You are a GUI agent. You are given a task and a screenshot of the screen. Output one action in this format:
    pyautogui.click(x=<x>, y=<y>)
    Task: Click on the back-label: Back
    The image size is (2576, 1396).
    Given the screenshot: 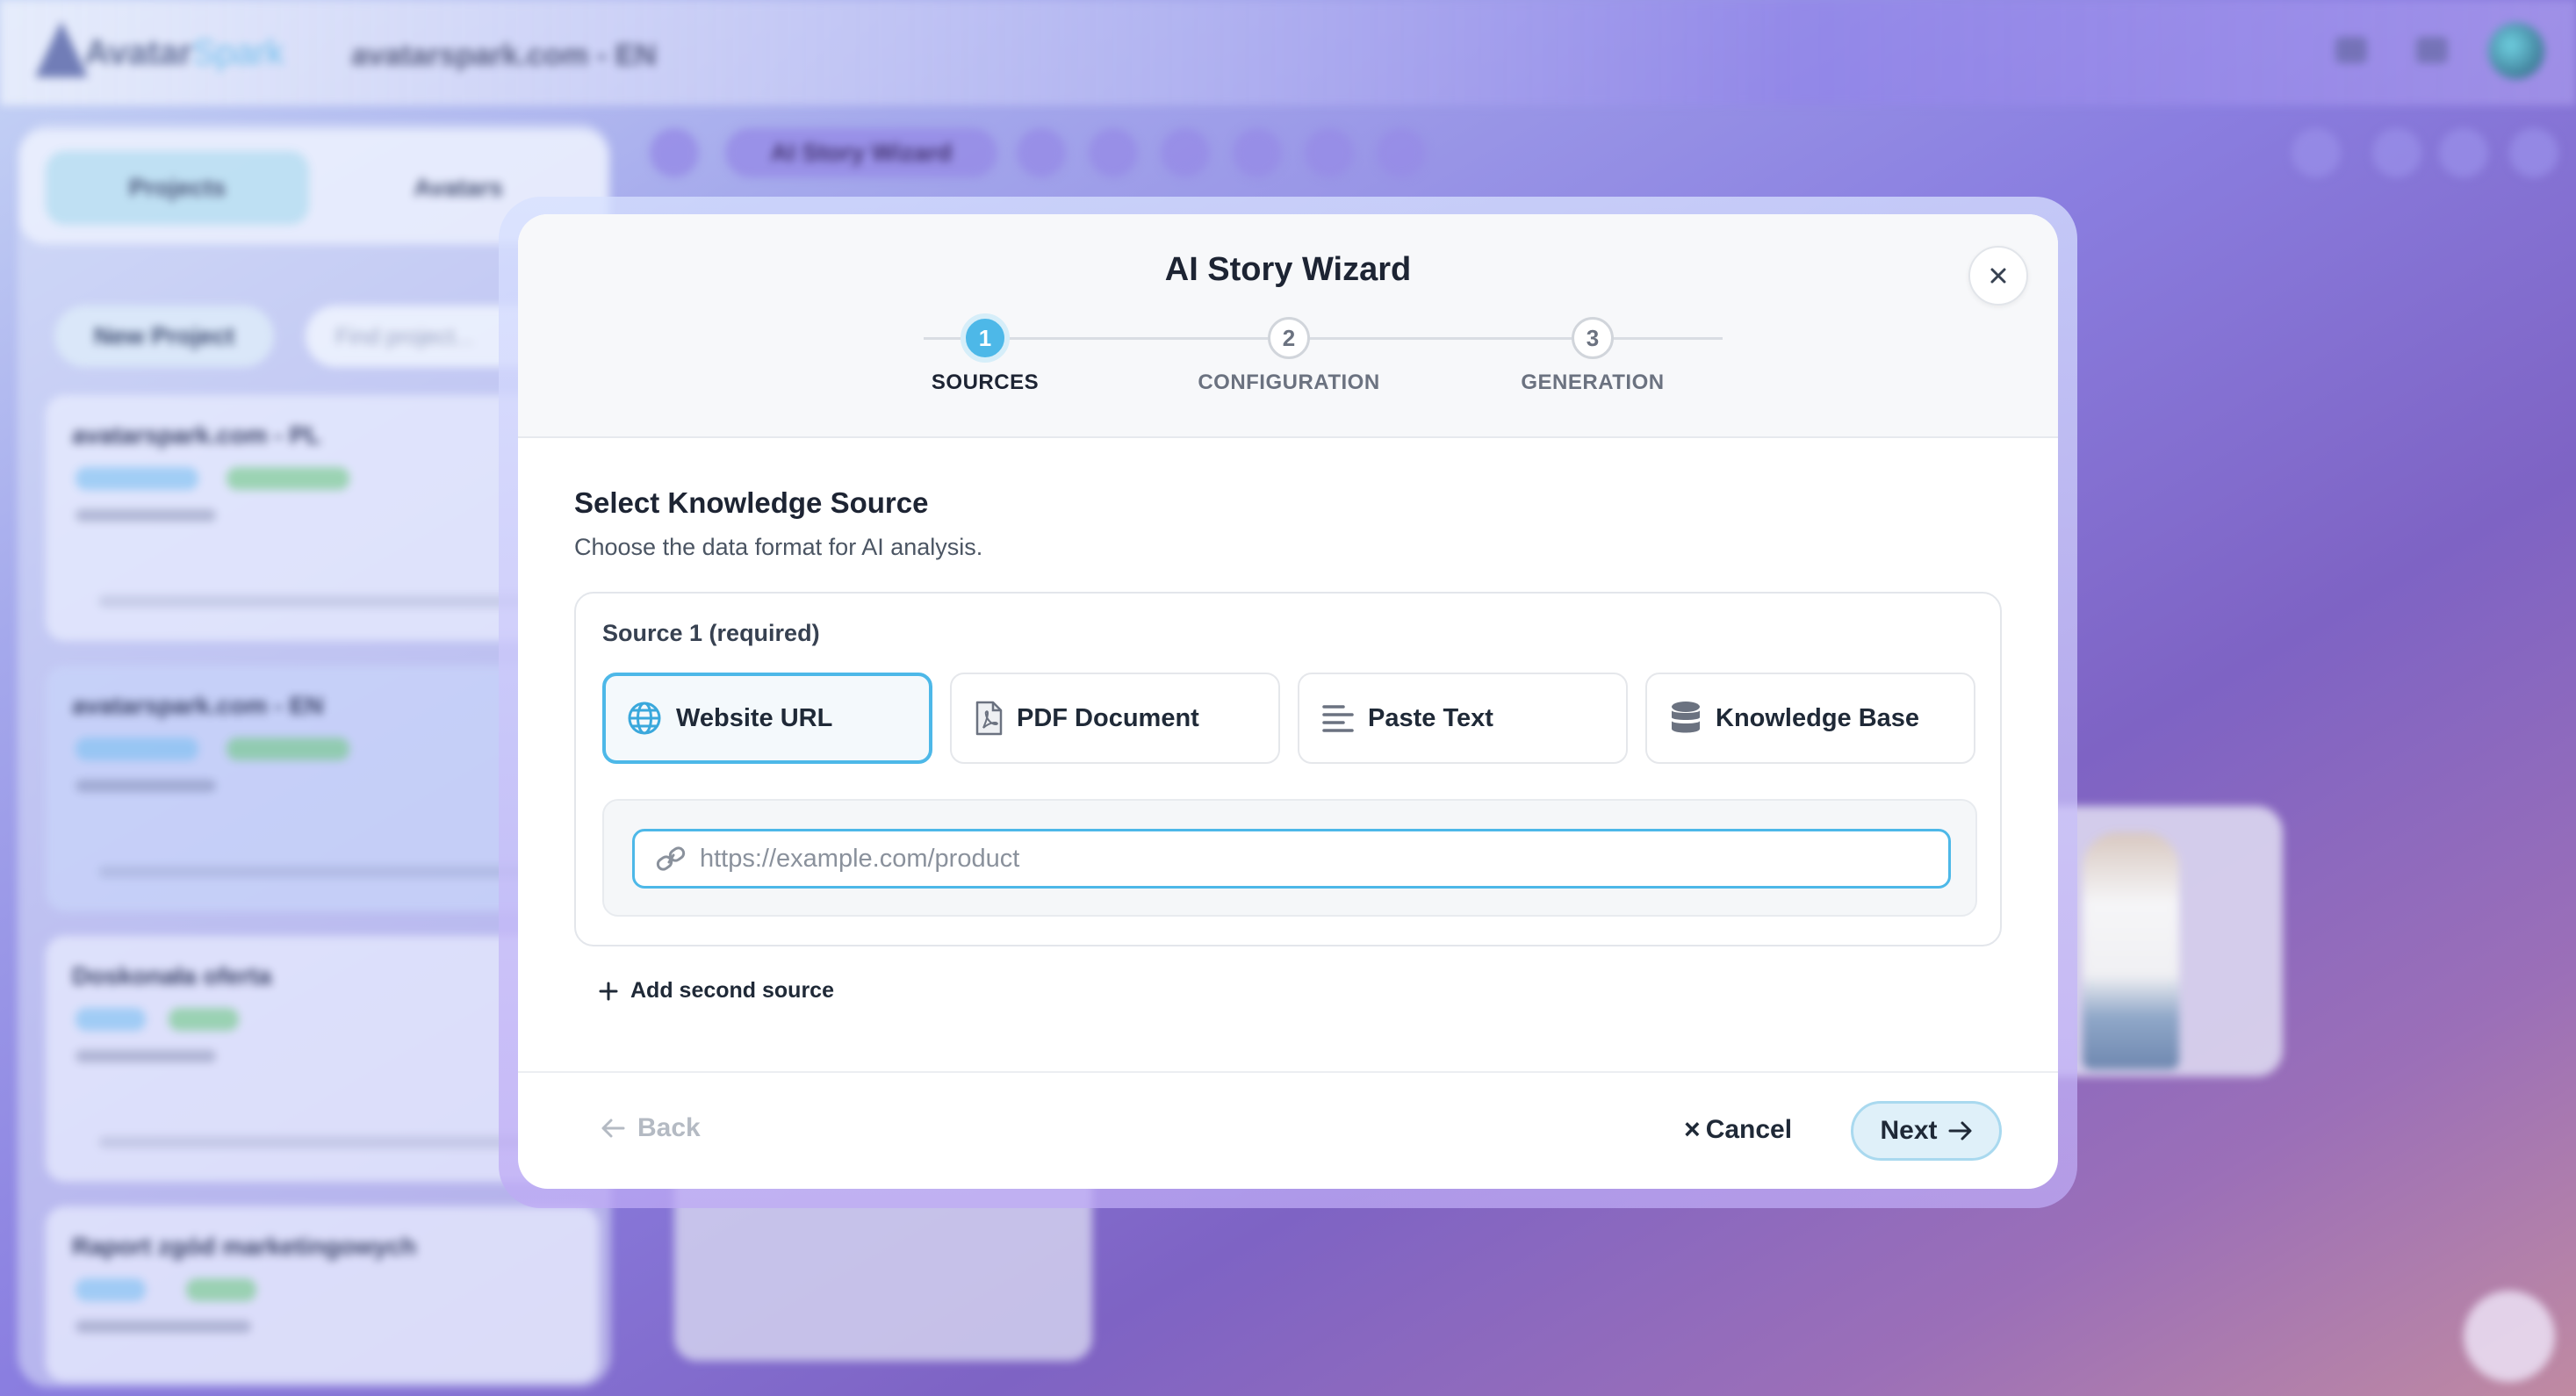 What is the action you would take?
    pyautogui.click(x=669, y=1128)
    